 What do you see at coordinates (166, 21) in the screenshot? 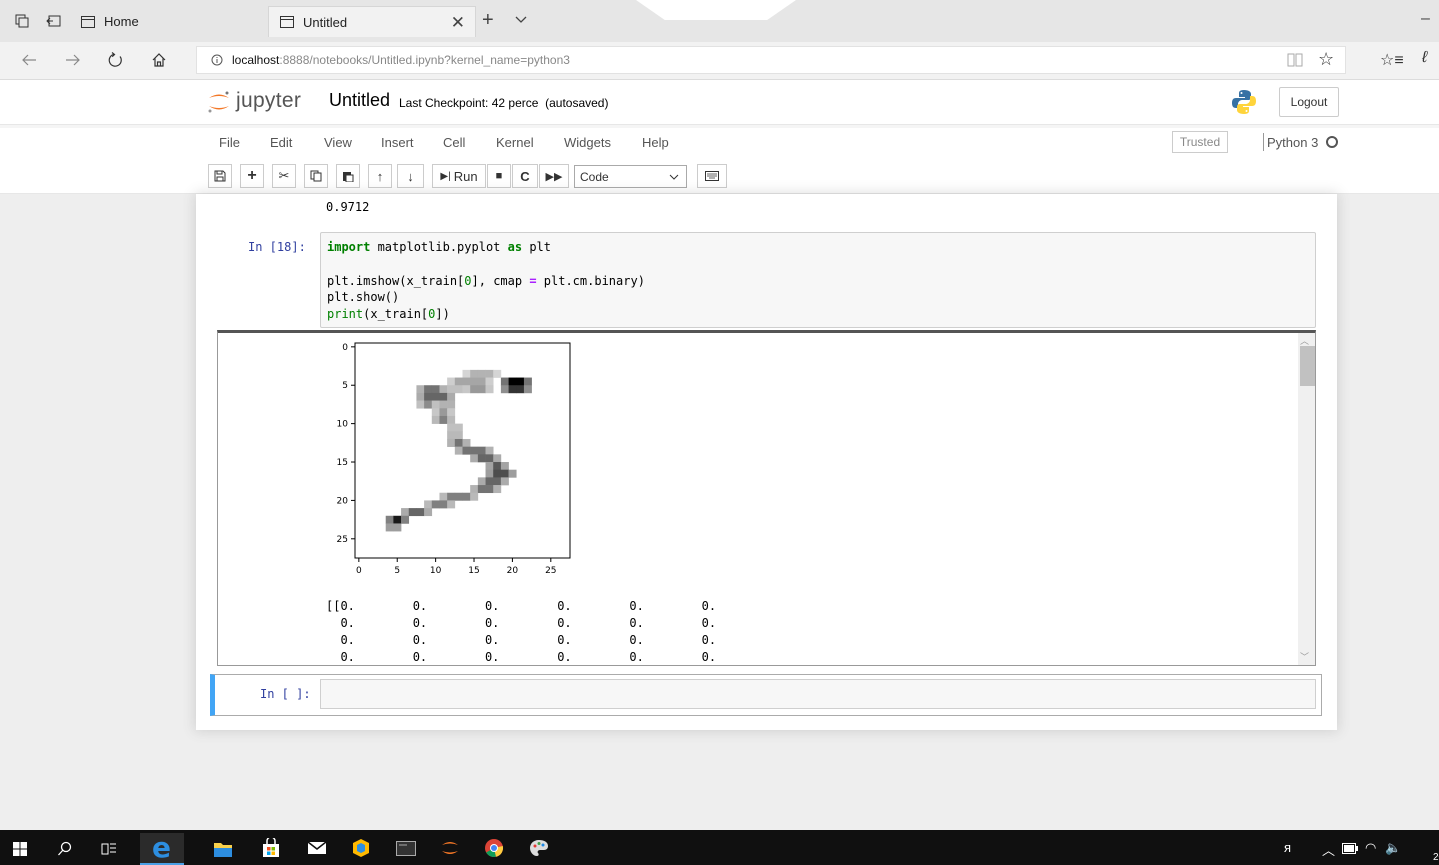
I see `tab-home: Home` at bounding box center [166, 21].